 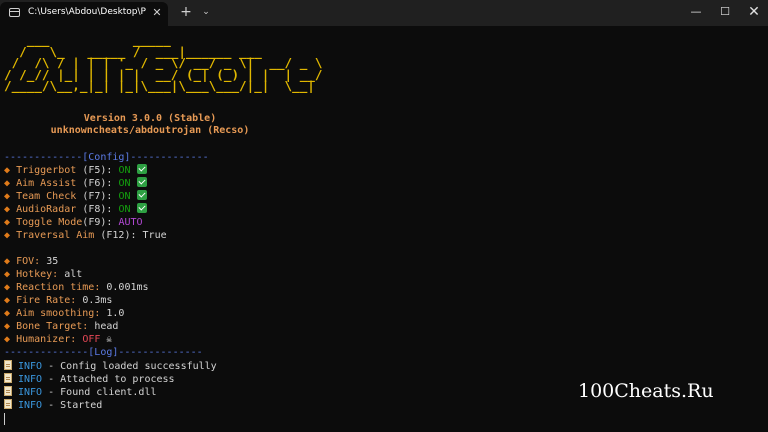 What do you see at coordinates (103, 352) in the screenshot?
I see `log-divider: --------------[Log]--------------` at bounding box center [103, 352].